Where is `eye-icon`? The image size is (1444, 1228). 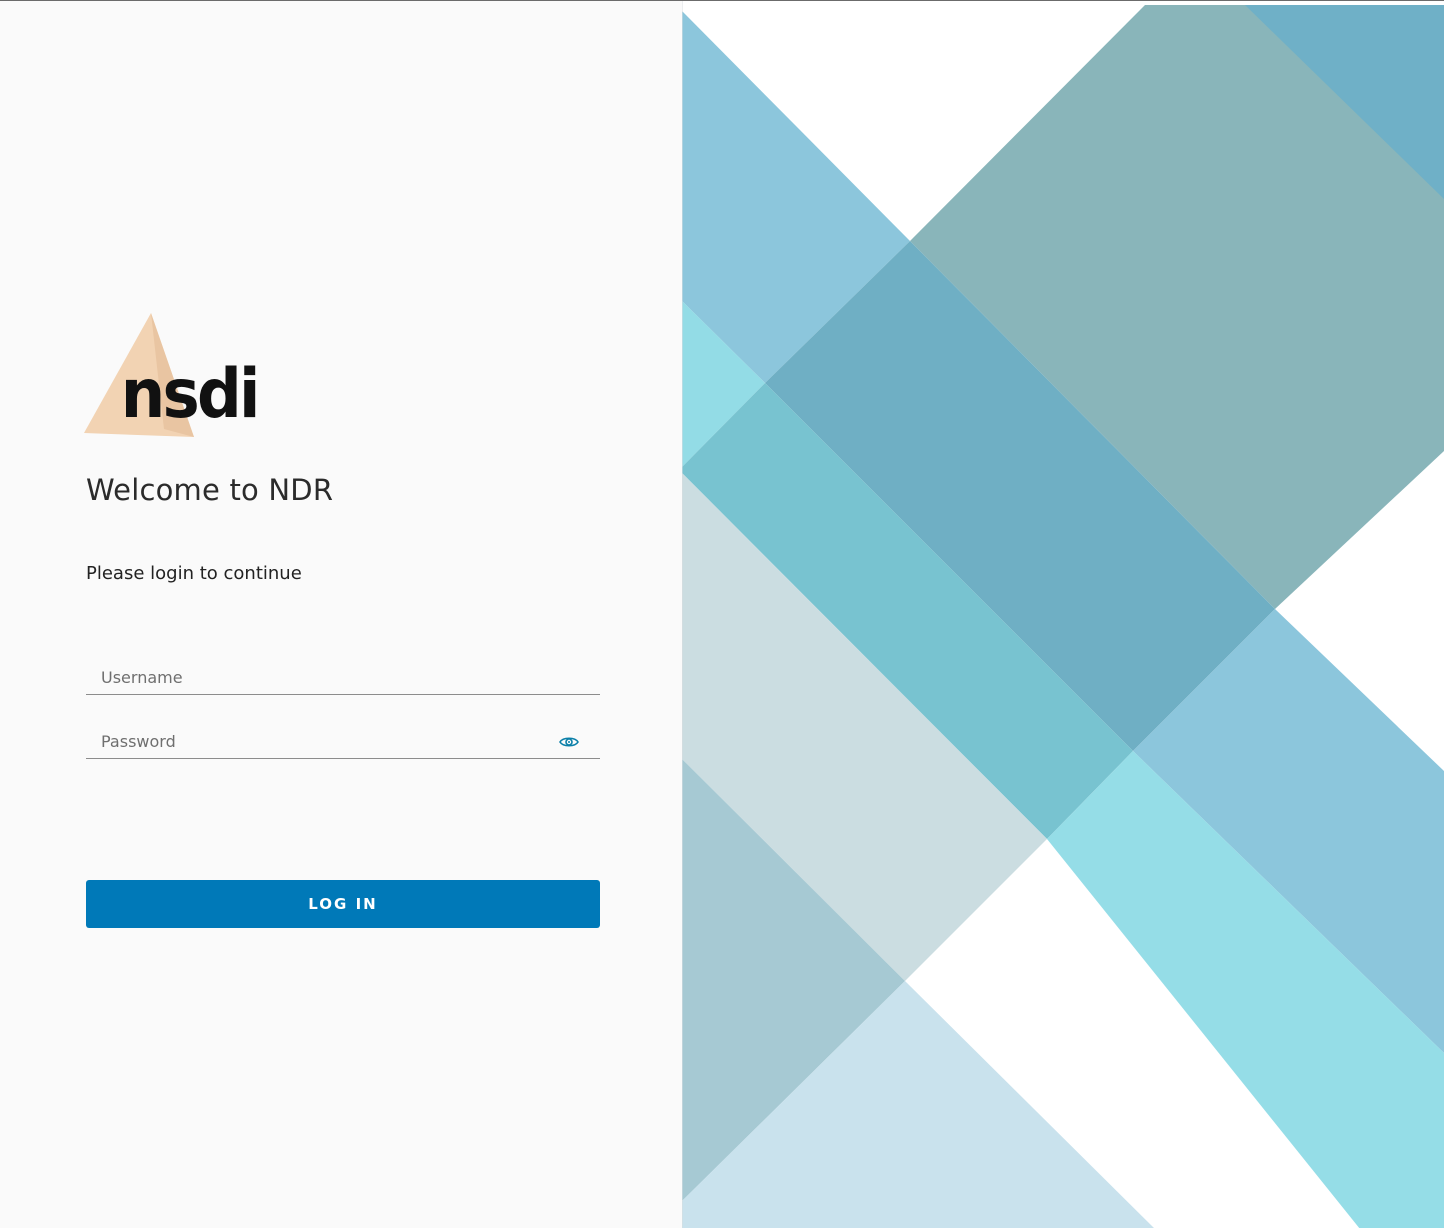
eye-icon is located at coordinates (569, 742).